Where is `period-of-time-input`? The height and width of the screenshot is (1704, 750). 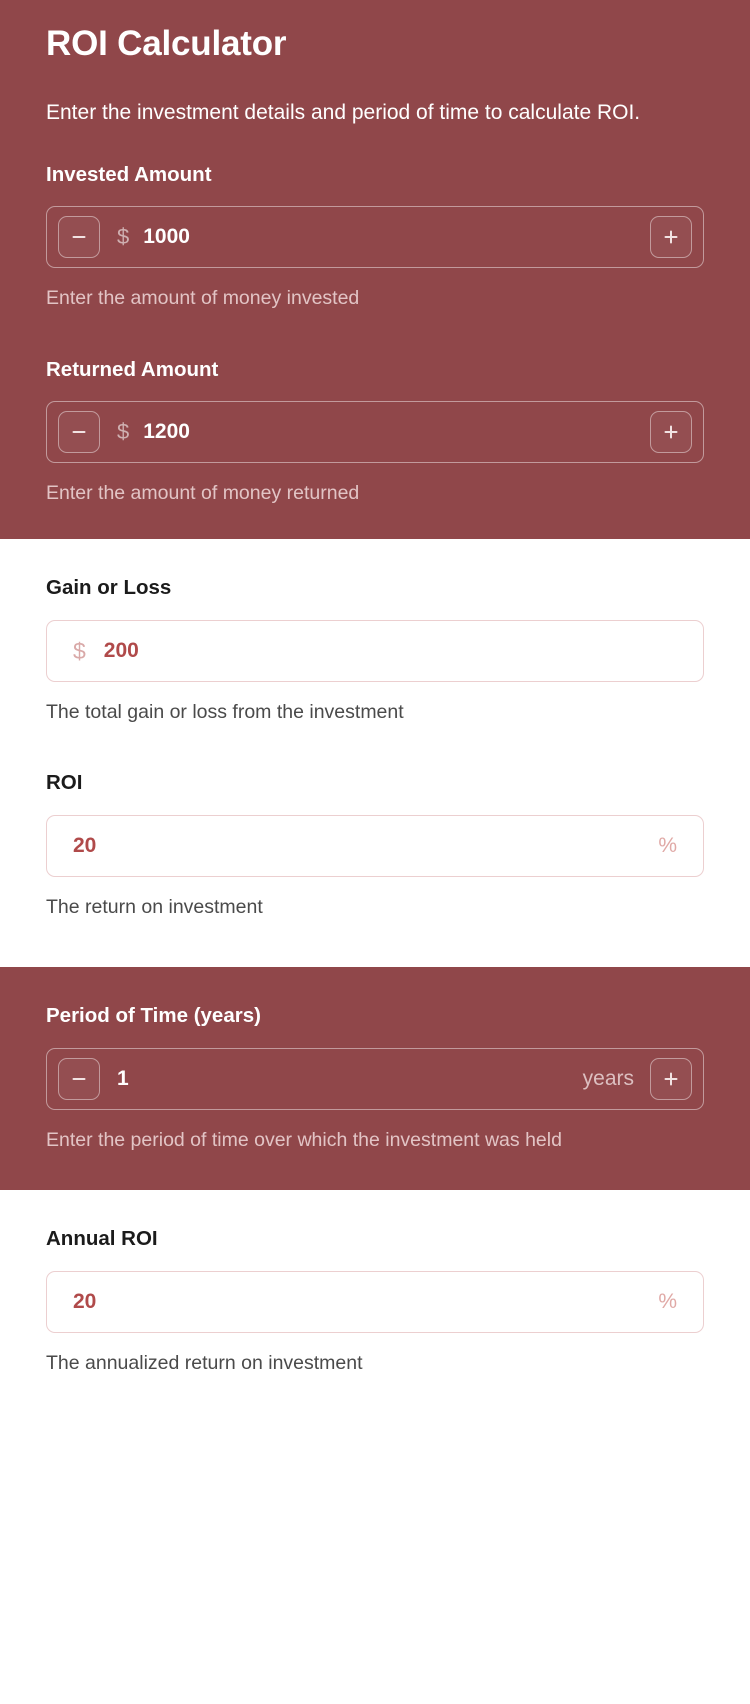
period-of-time-input is located at coordinates (350, 1078).